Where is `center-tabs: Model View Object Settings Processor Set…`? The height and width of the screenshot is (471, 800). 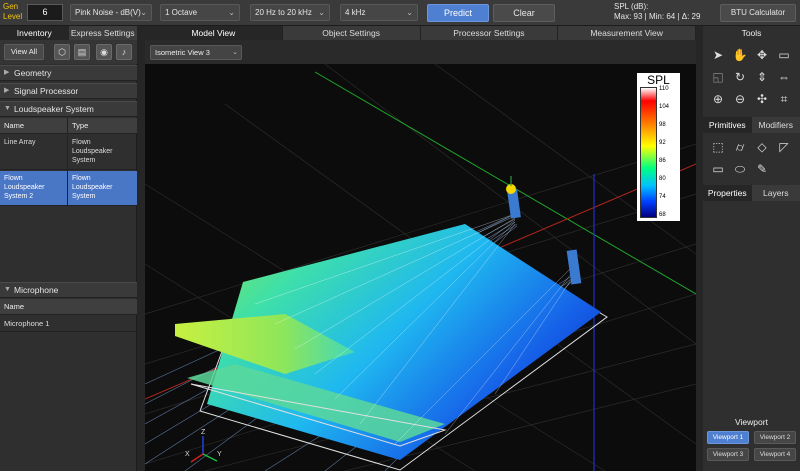
center-tabs: Model View Object Settings Processor Set… is located at coordinates (420, 33).